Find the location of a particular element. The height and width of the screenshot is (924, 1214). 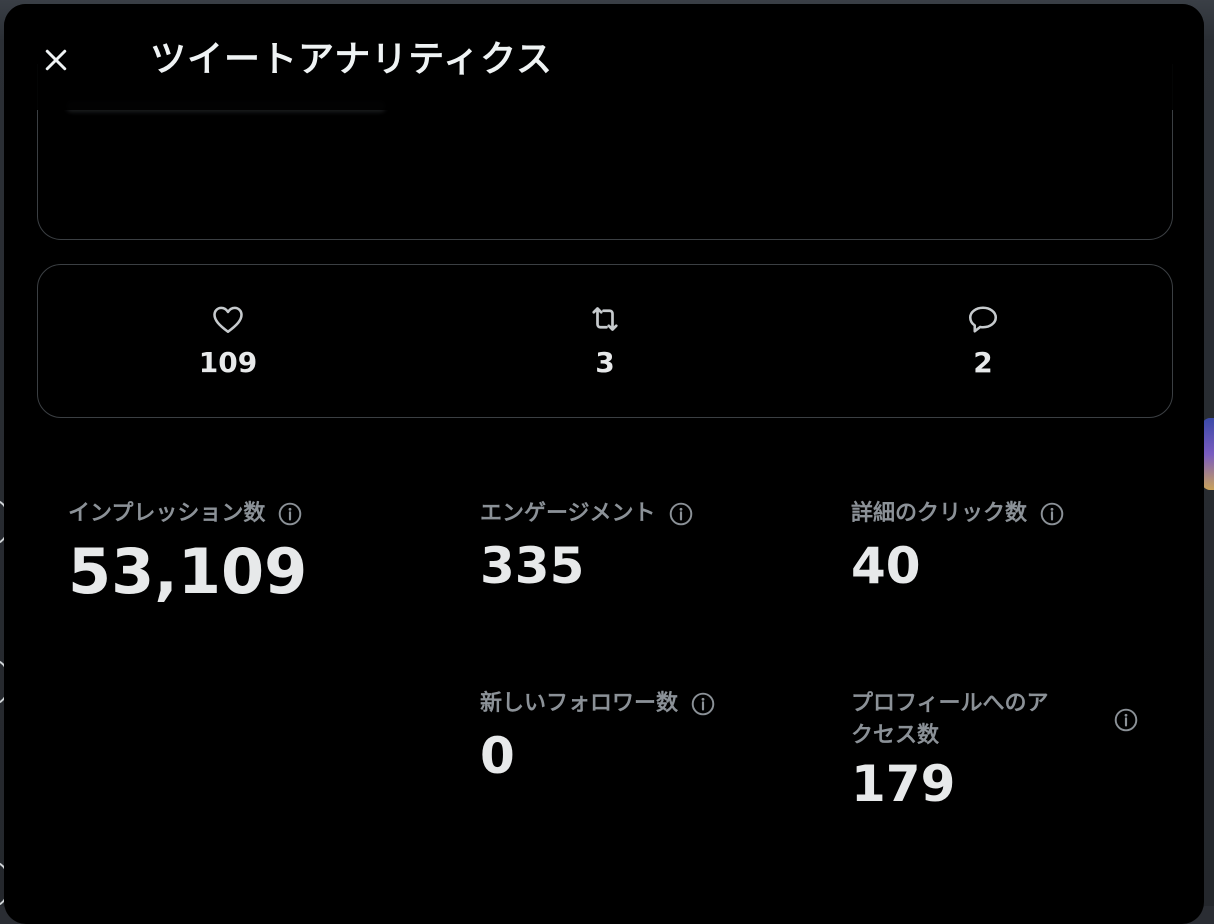

replies-stat: 2 is located at coordinates (983, 340).